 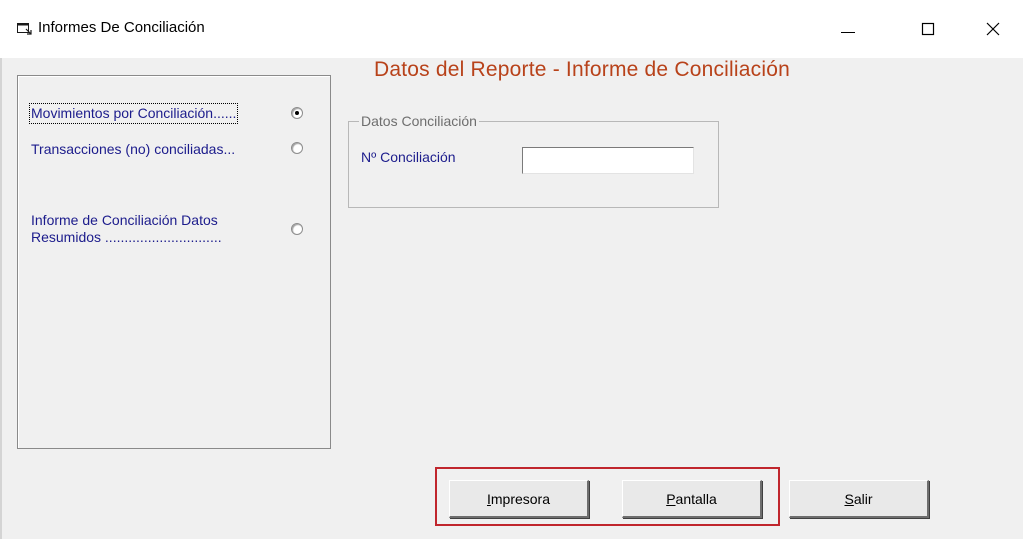 I want to click on close-button, so click(x=993, y=29).